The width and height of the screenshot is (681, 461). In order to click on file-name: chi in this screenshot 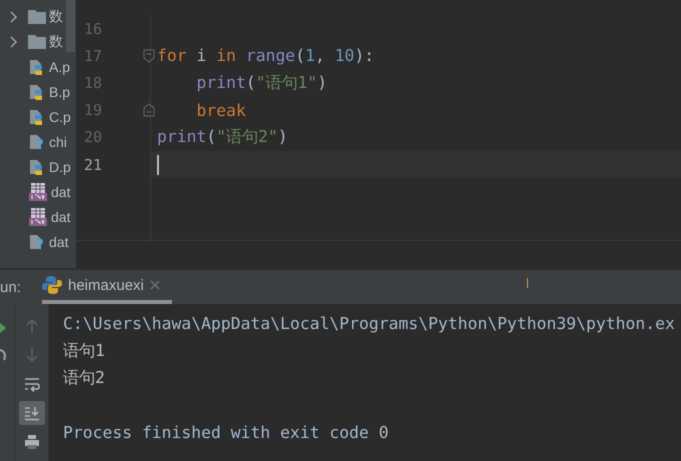, I will do `click(58, 142)`.